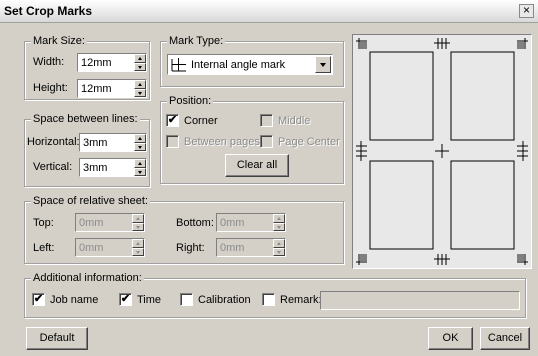 This screenshot has height=356, width=538. I want to click on horizontal-spinner, so click(113, 142).